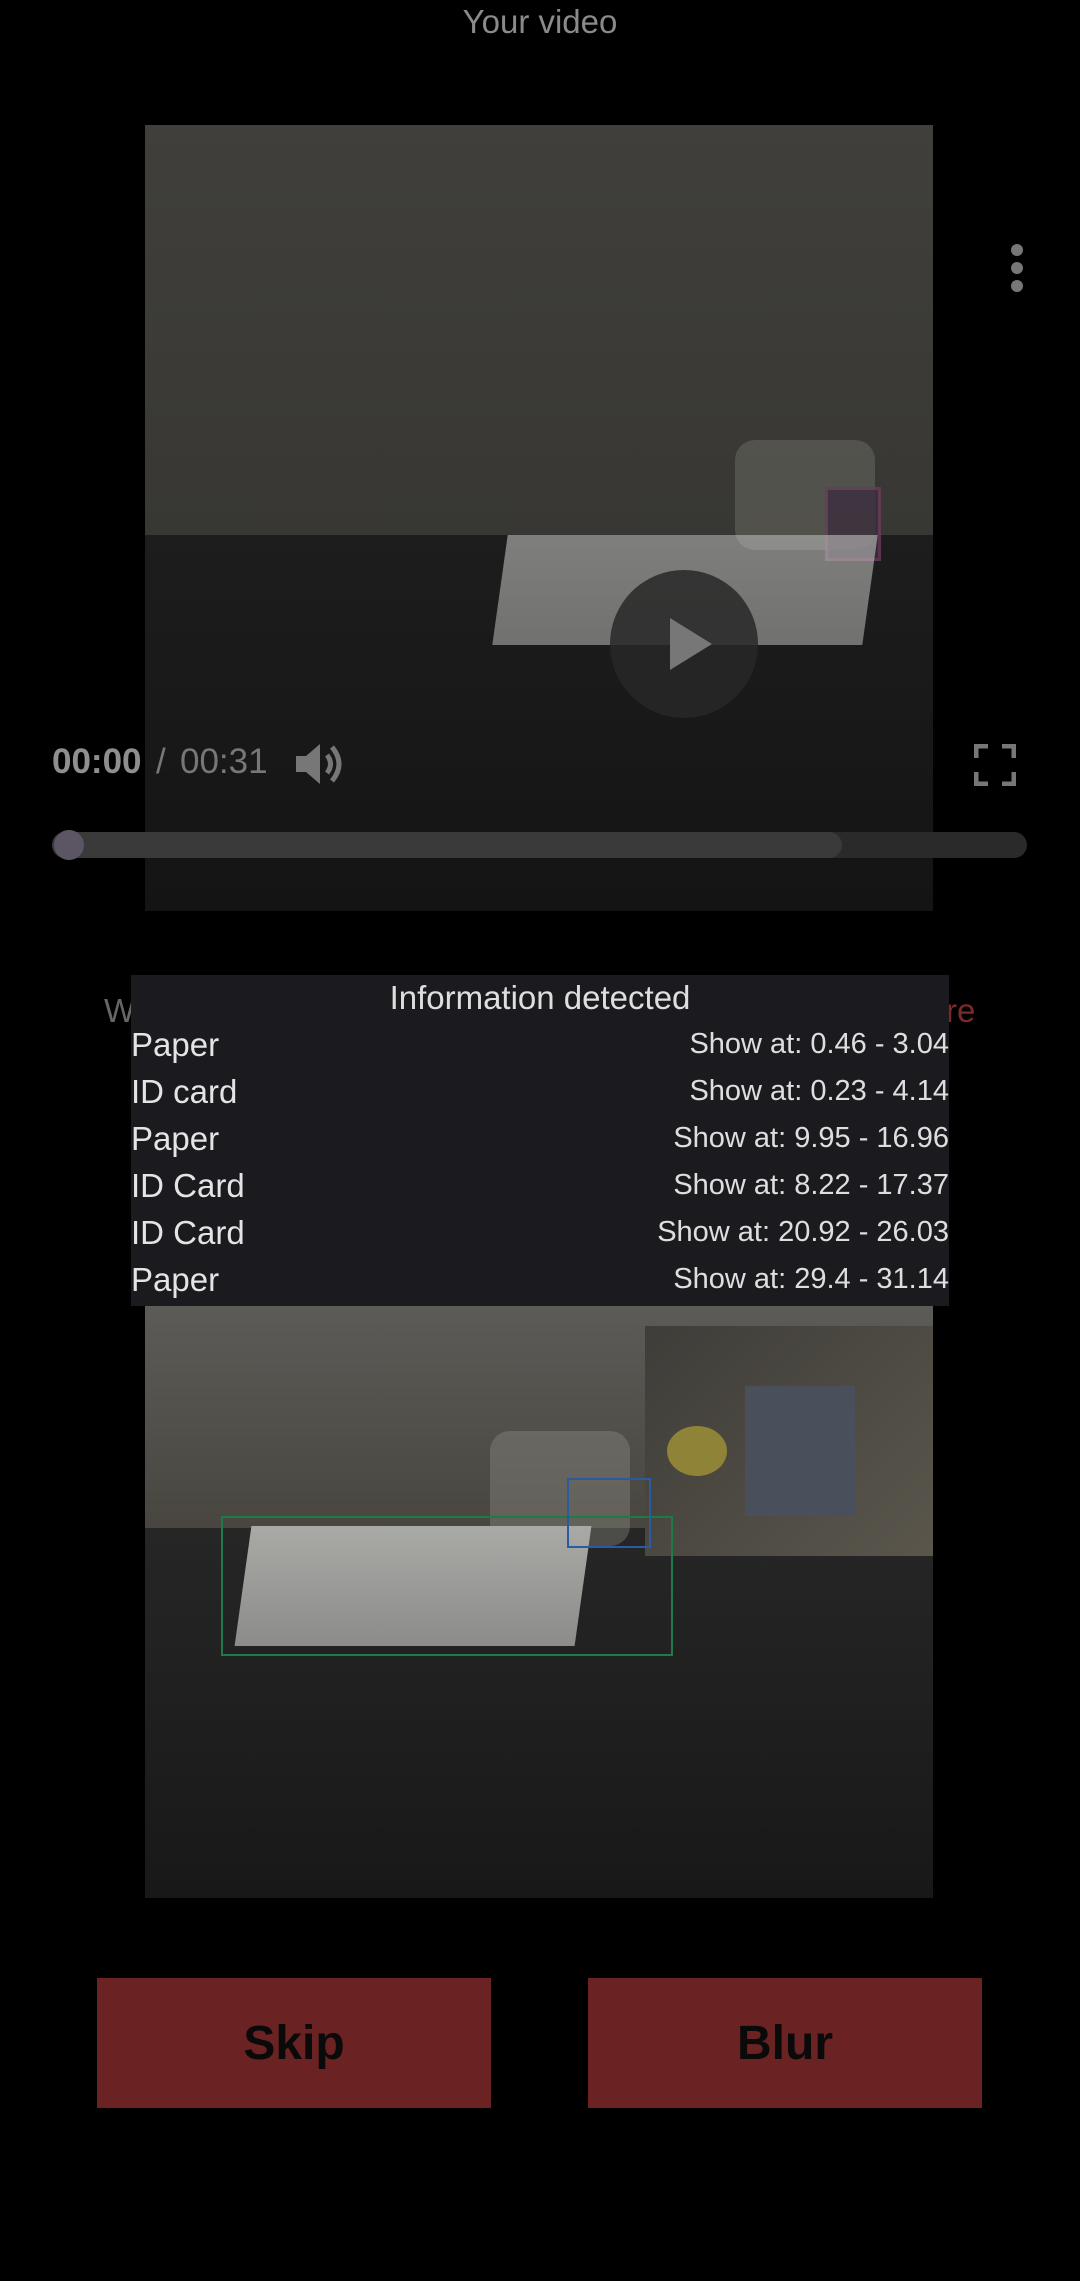 This screenshot has width=1080, height=2281. What do you see at coordinates (785, 2043) in the screenshot?
I see `blur-button: Blur` at bounding box center [785, 2043].